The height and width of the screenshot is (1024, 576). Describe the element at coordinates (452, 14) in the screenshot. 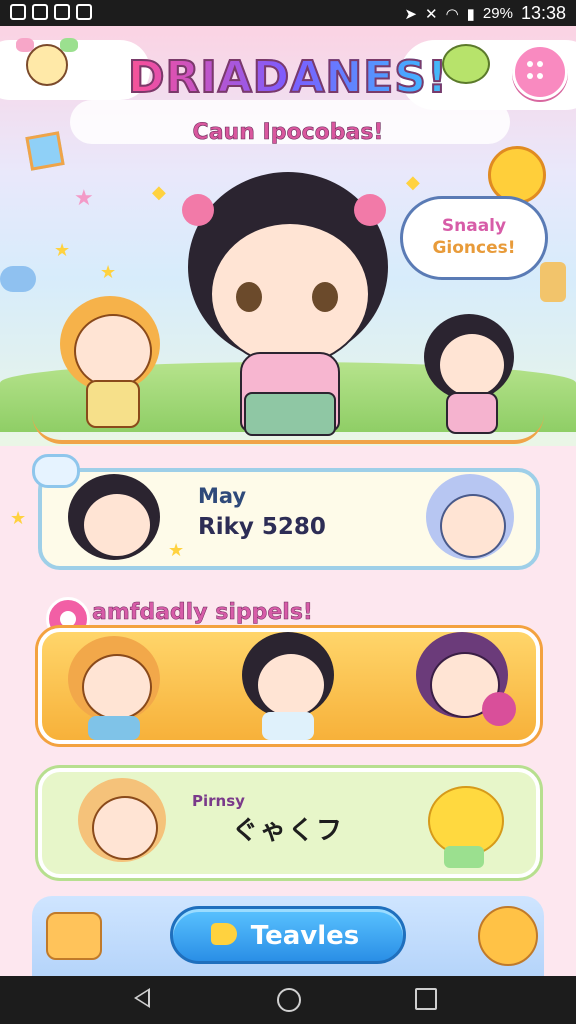

I see `wifi-icon: ◠` at that location.